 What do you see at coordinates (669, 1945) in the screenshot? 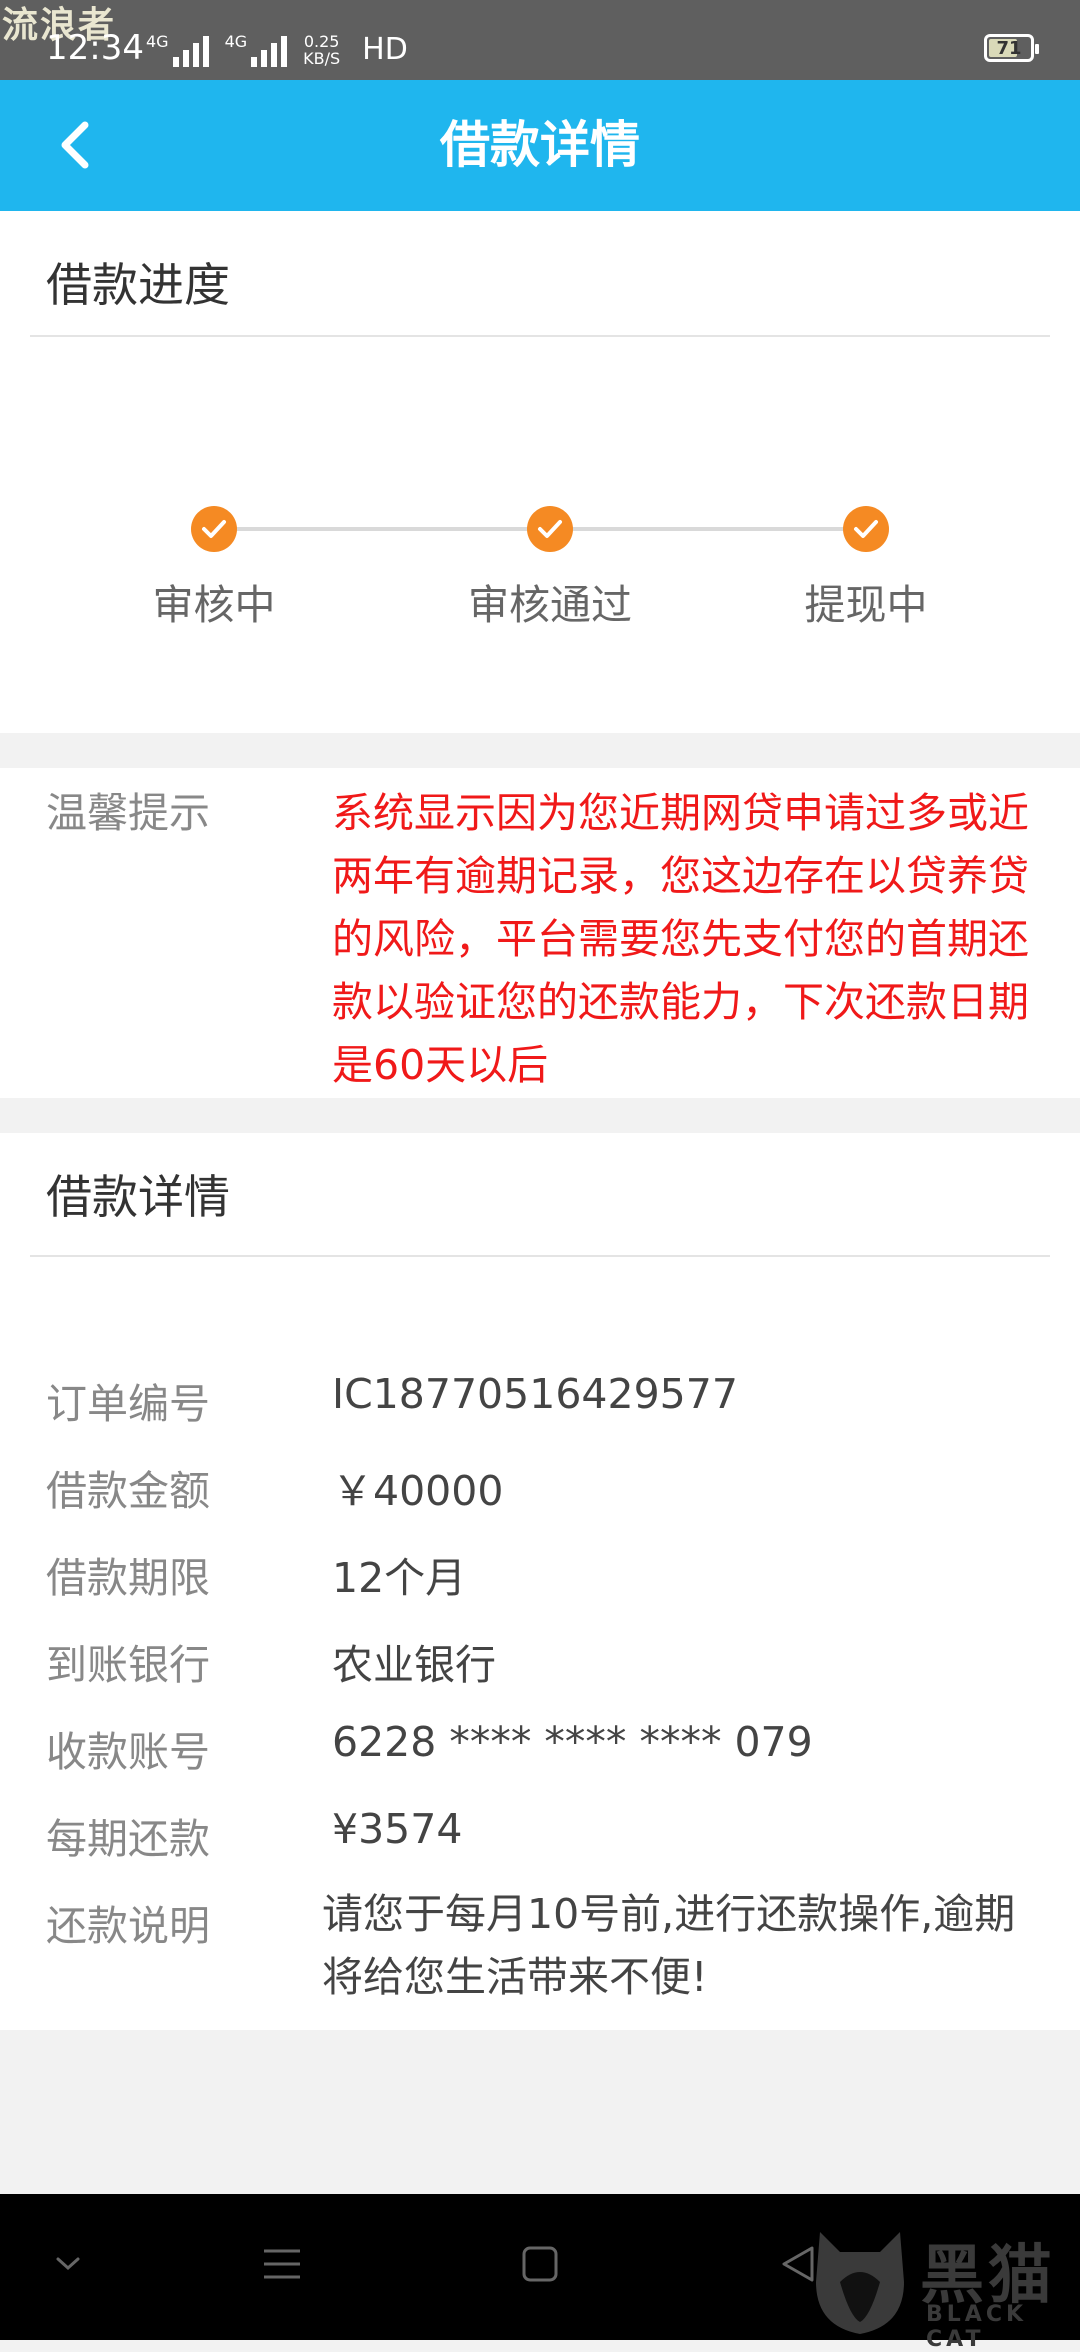
I see `row-value-repay-note: 请您于每月10号前,进行还款操作,逾期将给您生活带来不便!` at bounding box center [669, 1945].